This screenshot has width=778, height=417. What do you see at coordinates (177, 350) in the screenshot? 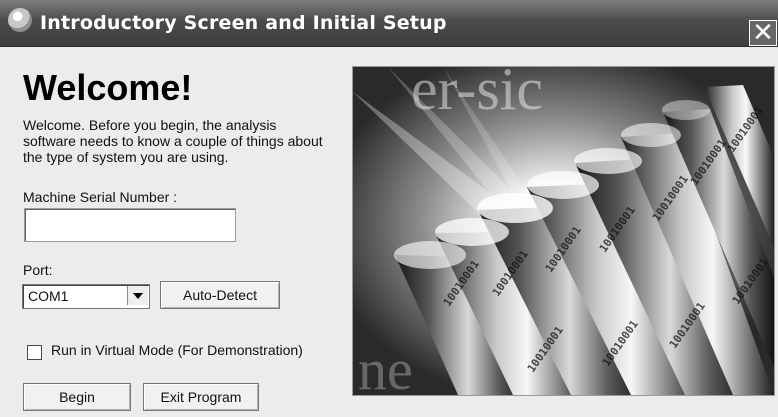
I see `virtual-mode-label: Run in Virtual Mode (For Demonstration)` at bounding box center [177, 350].